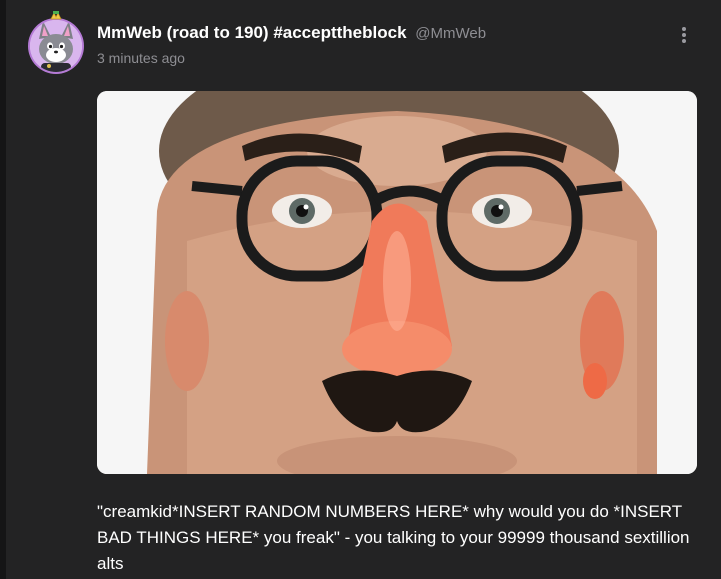 This screenshot has width=721, height=579. I want to click on more-vertical-icon, so click(684, 35).